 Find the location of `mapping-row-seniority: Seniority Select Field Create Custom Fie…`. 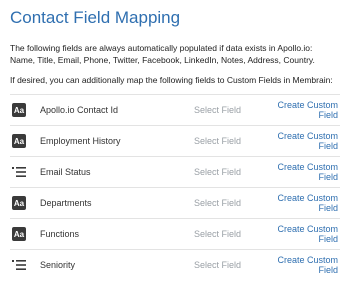

mapping-row-seniority: Seniority Select Field Create Custom Fie… is located at coordinates (175, 264).